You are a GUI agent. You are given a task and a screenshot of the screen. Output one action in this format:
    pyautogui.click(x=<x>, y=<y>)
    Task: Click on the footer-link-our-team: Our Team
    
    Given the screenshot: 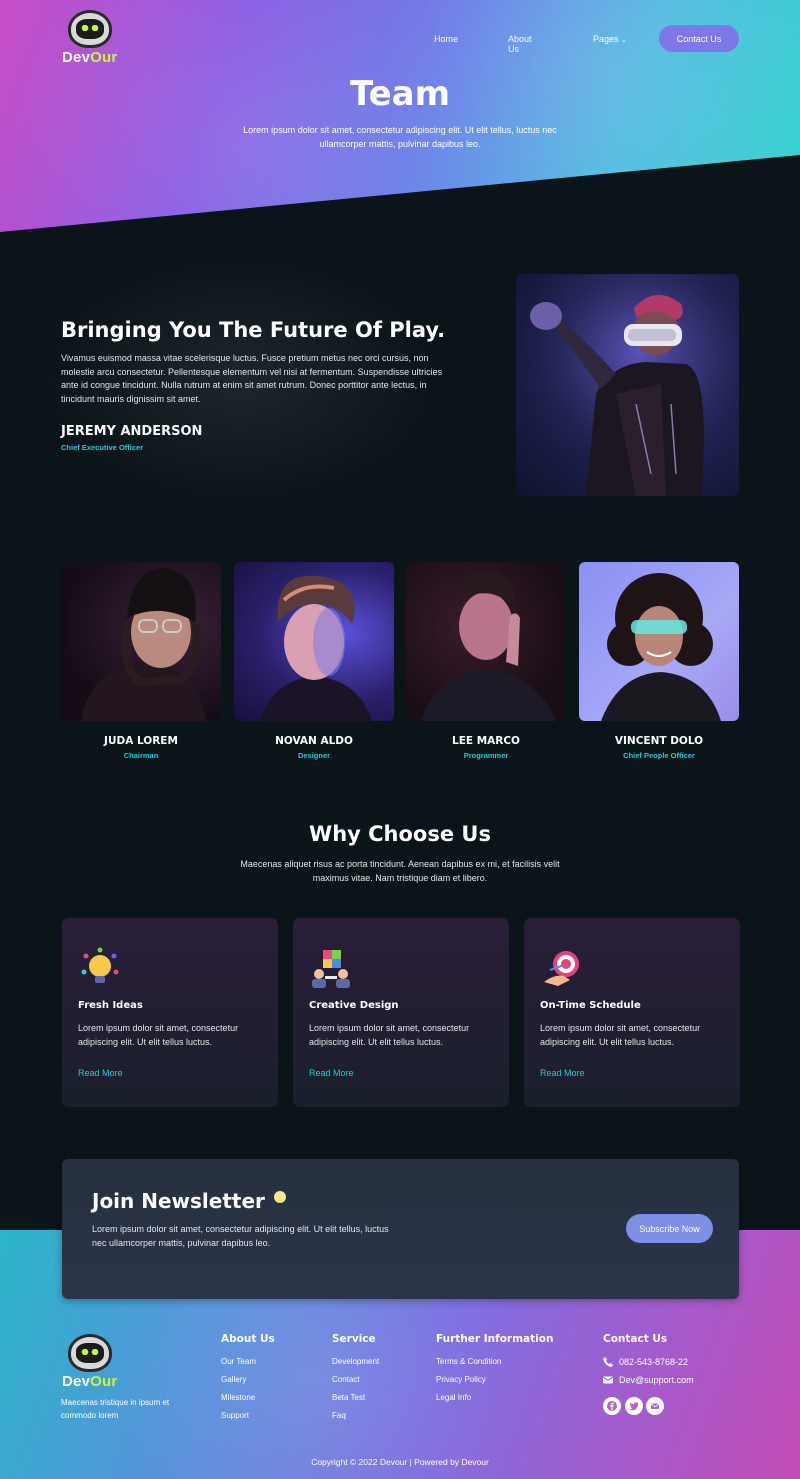 What is the action you would take?
    pyautogui.click(x=238, y=1361)
    